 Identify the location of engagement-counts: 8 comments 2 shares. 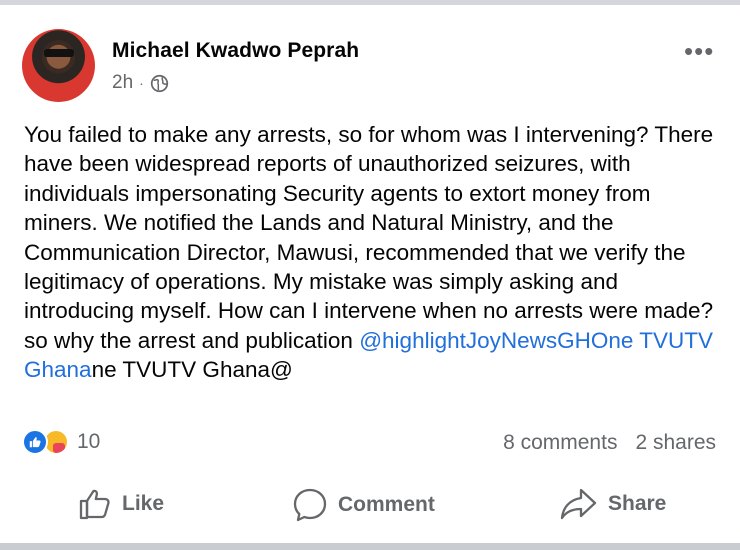
(609, 443).